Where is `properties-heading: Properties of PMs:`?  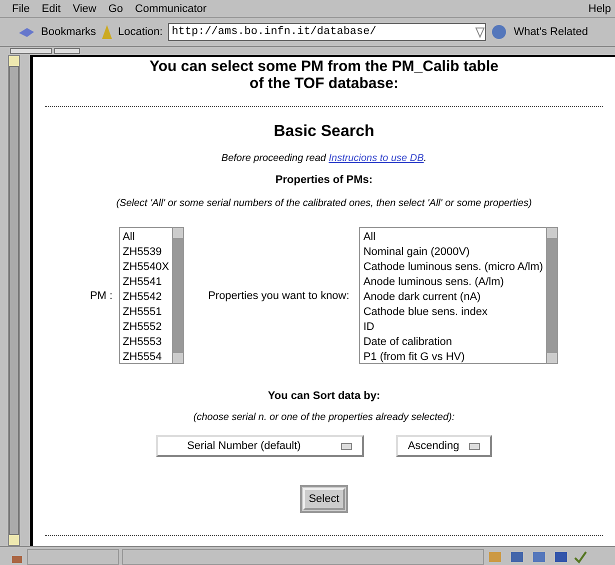 properties-heading: Properties of PMs: is located at coordinates (324, 180).